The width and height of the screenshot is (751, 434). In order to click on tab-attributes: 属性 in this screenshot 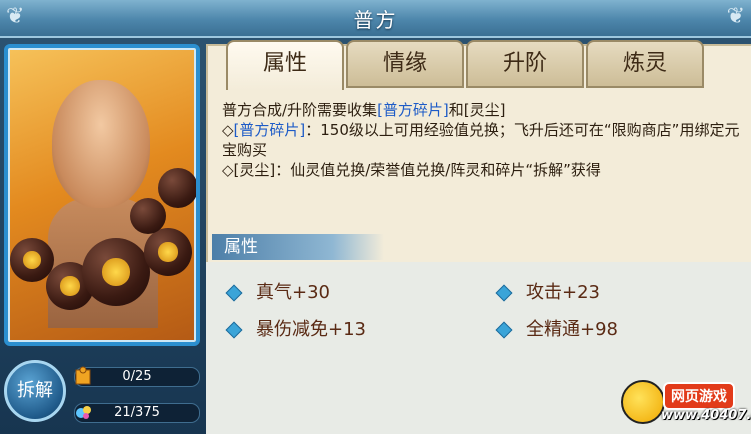, I will do `click(285, 65)`.